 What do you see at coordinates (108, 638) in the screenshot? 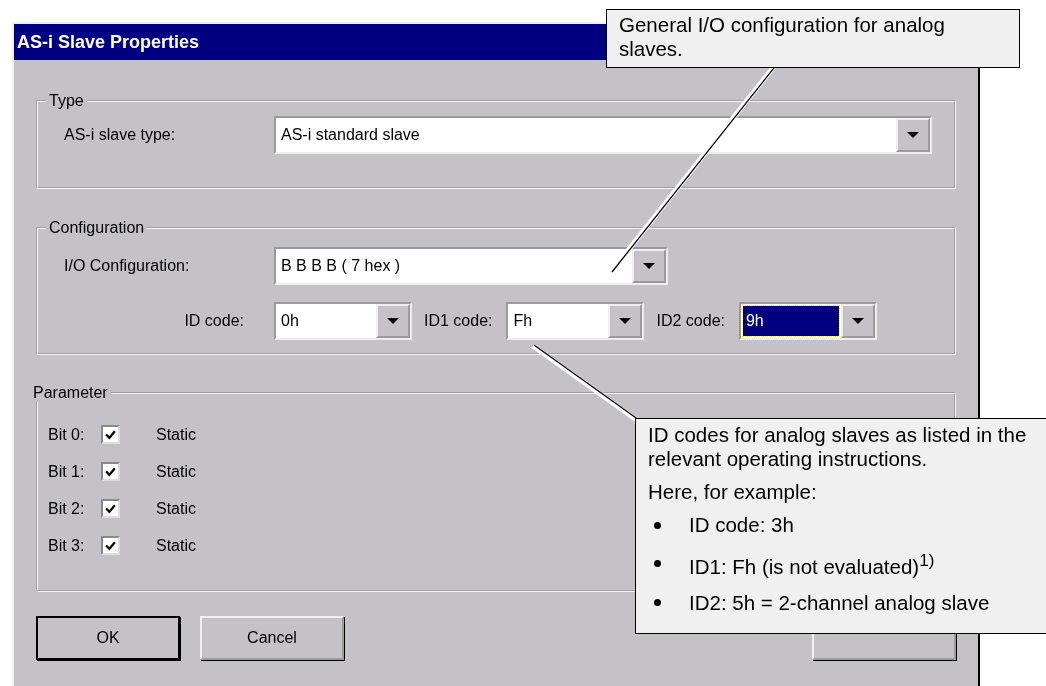
I see `ok-button: OK` at bounding box center [108, 638].